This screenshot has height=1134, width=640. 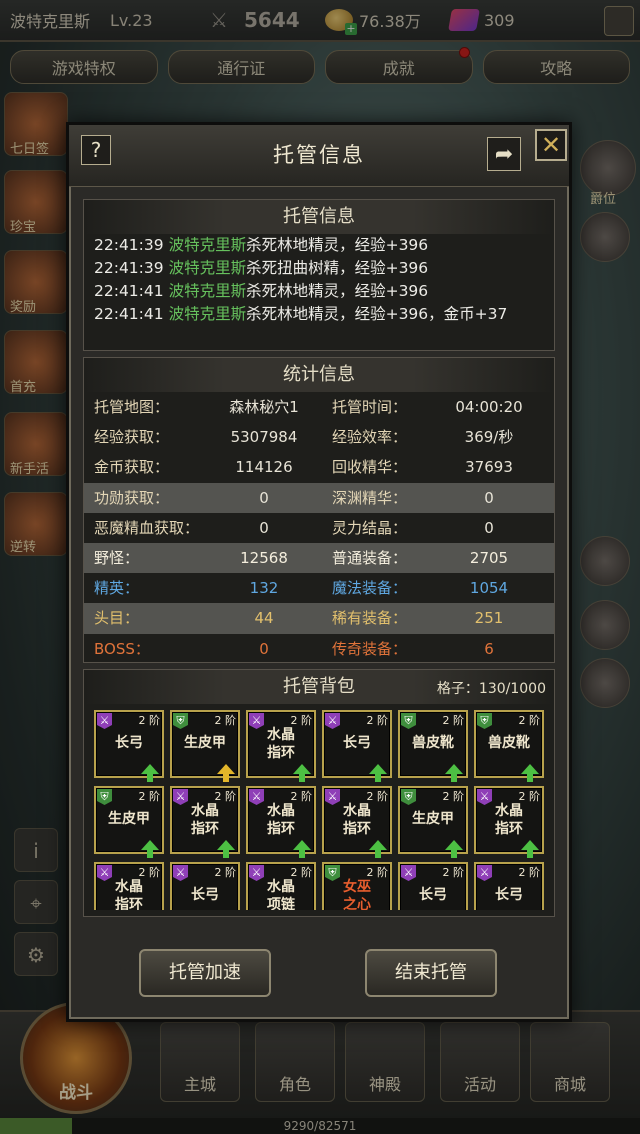 What do you see at coordinates (281, 894) in the screenshot?
I see `item-name: 水晶 项链` at bounding box center [281, 894].